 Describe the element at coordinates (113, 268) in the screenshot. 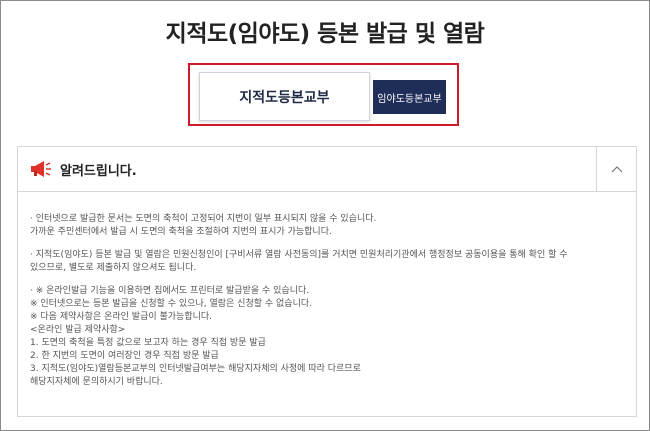

I see `notice-line: 있으므로, 별도로 제출하지 않으셔도 됩니다.` at that location.